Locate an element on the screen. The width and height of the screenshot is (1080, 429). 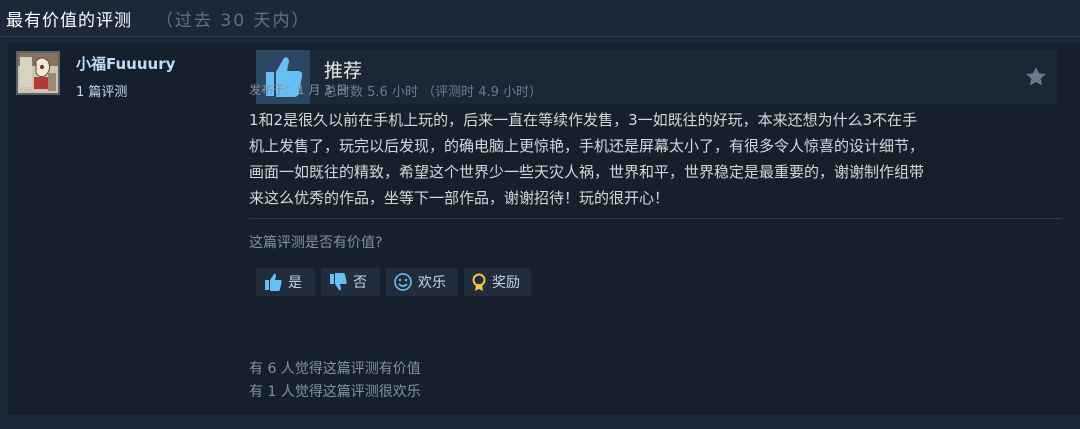
section-header: 最有价值的评测 （过去 30 天内） is located at coordinates (158, 19).